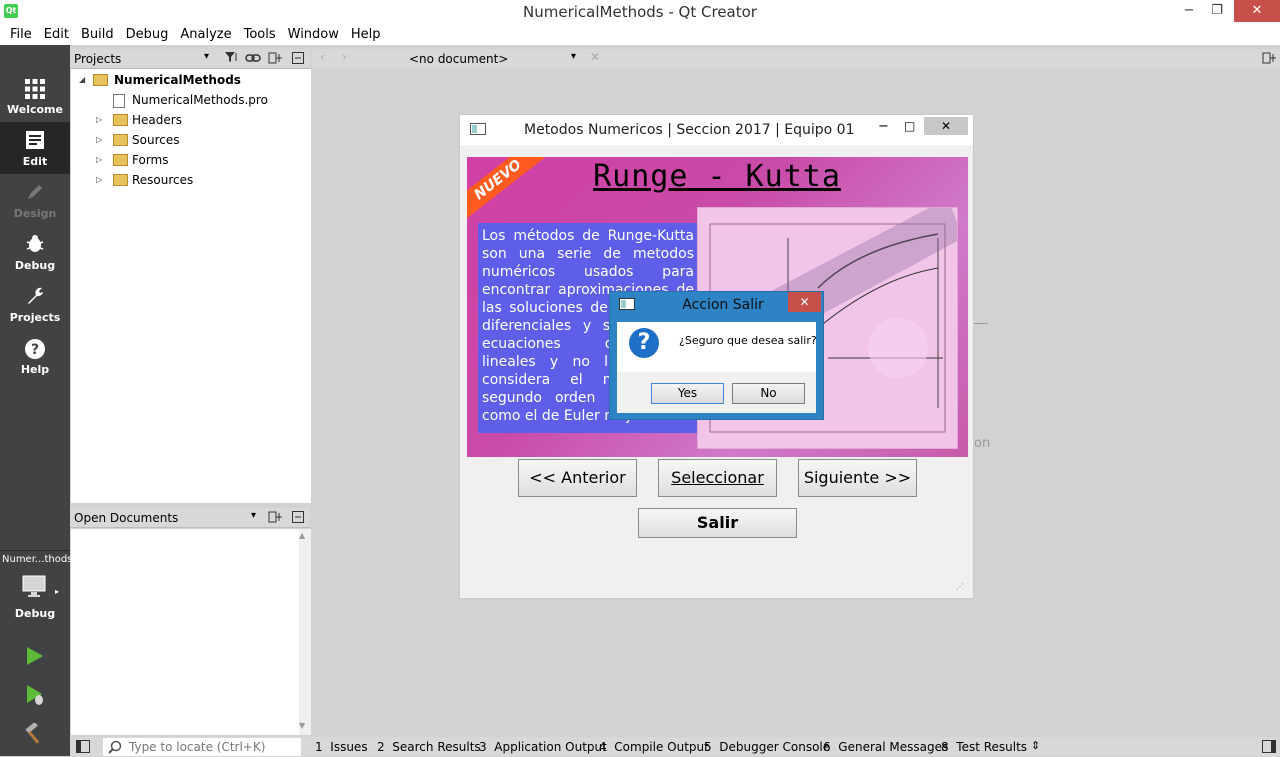  Describe the element at coordinates (322, 57) in the screenshot. I see `back-arrow-icon: ‹` at that location.